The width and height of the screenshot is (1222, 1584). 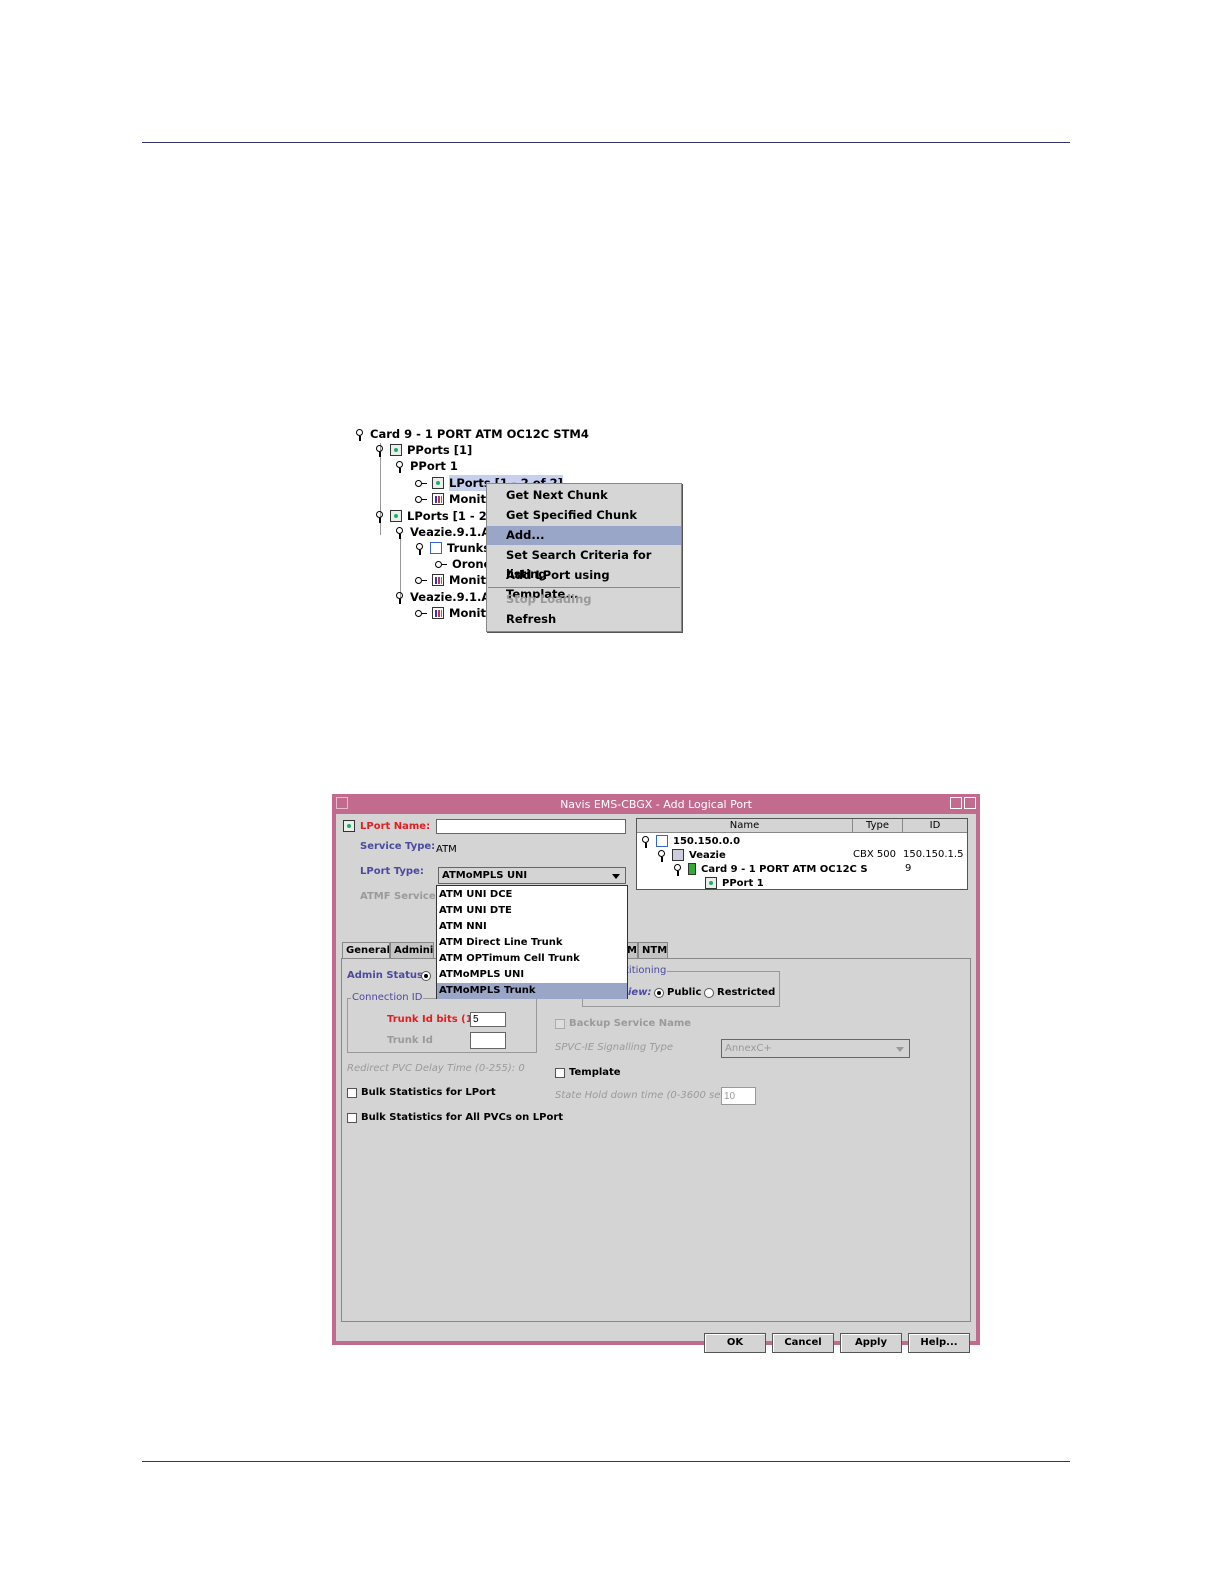 I want to click on network-icon, so click(x=662, y=841).